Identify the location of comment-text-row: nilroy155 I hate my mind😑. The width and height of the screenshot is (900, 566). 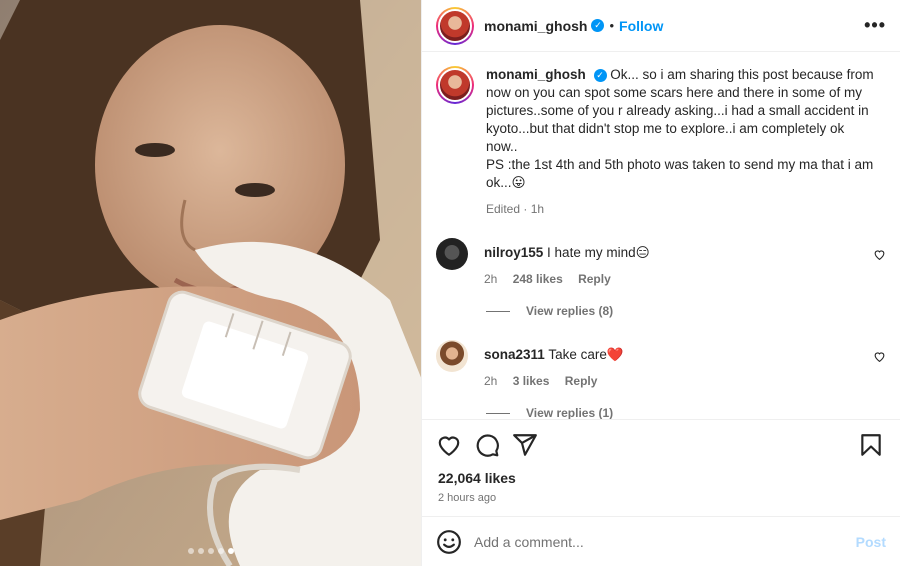
(567, 250).